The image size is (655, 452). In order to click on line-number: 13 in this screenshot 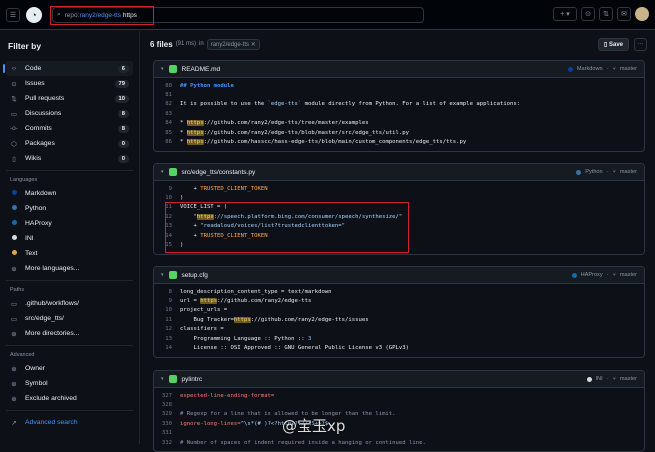, I will do `click(167, 339)`.